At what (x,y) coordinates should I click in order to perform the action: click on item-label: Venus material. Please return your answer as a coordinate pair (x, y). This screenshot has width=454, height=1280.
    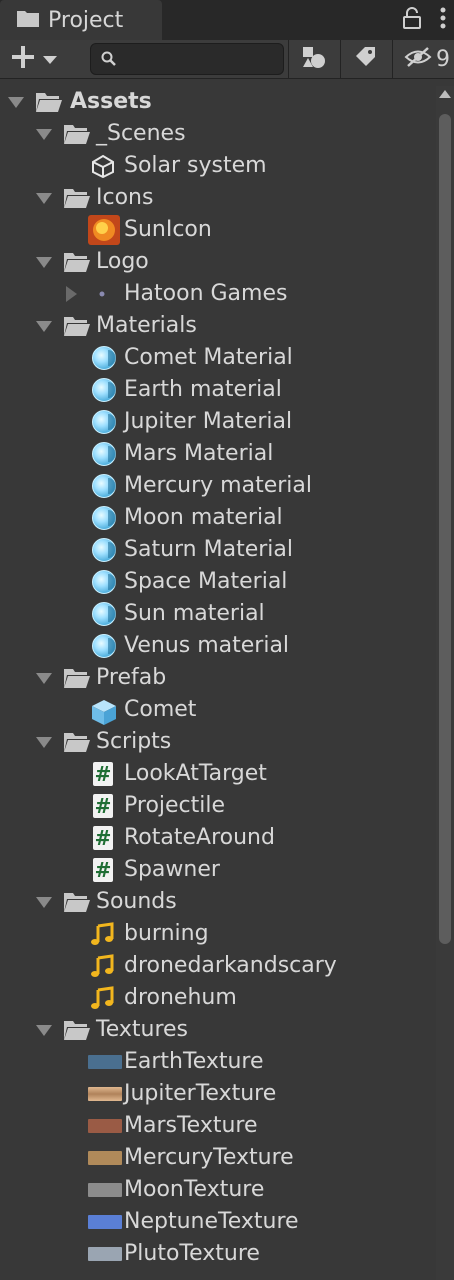
    Looking at the image, I should click on (207, 645).